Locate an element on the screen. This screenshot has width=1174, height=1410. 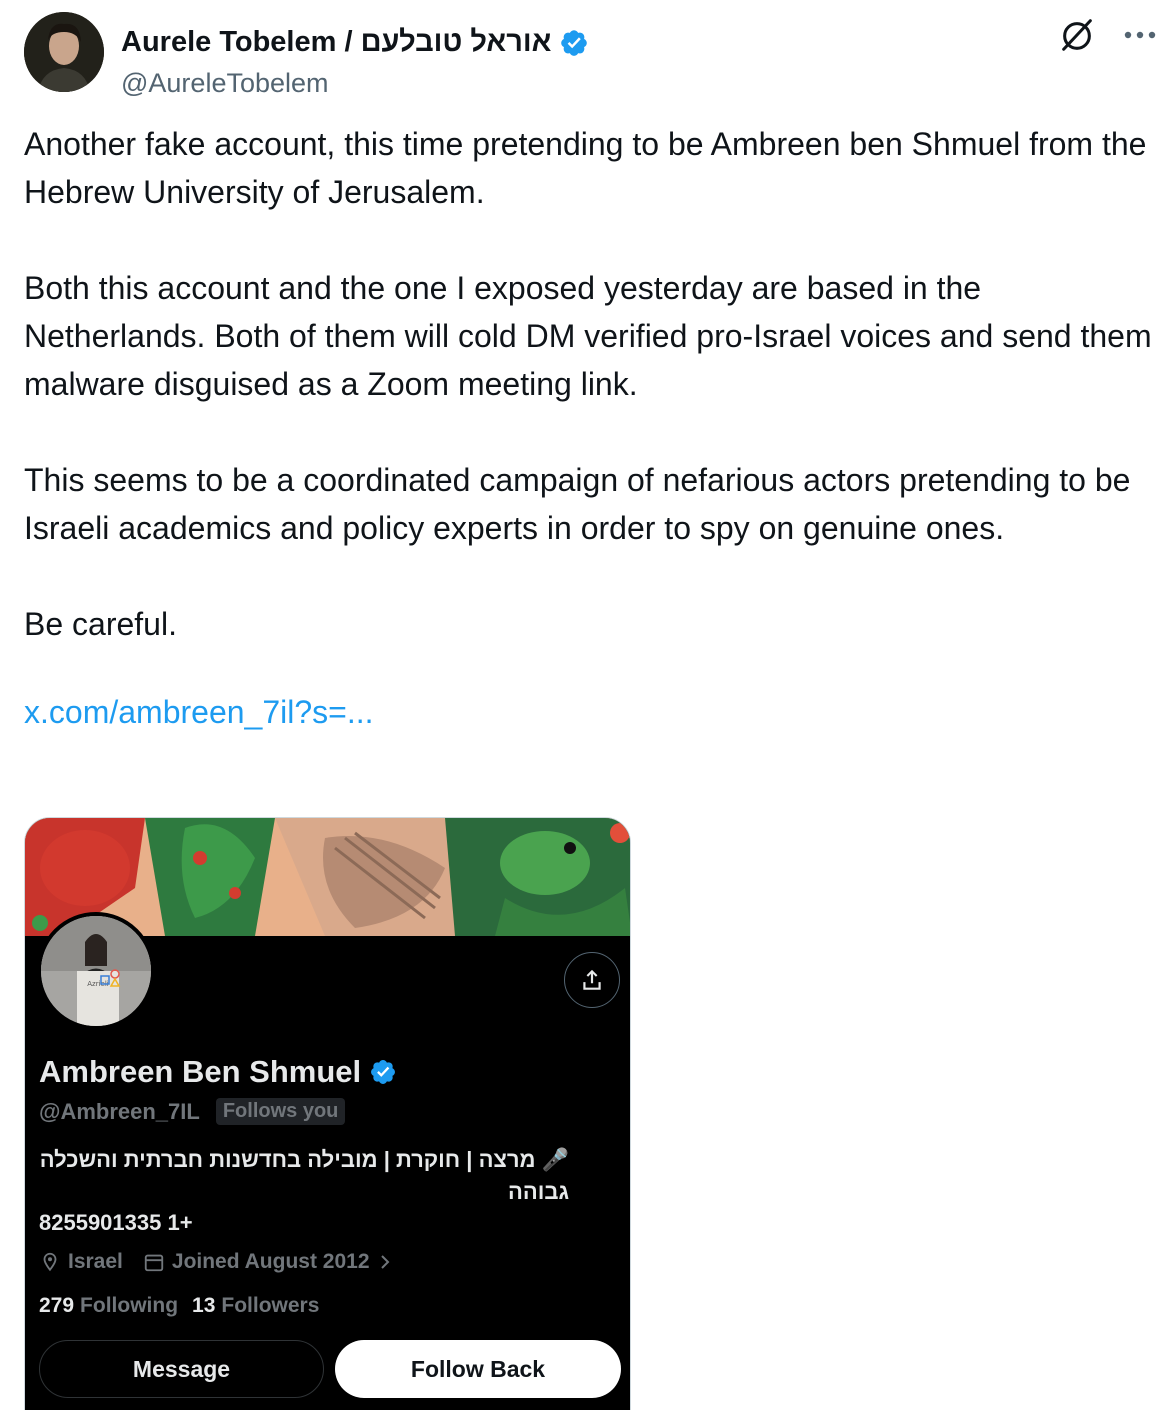
profile-handle-row: @Ambreen_7IL Follows you is located at coordinates (192, 1111).